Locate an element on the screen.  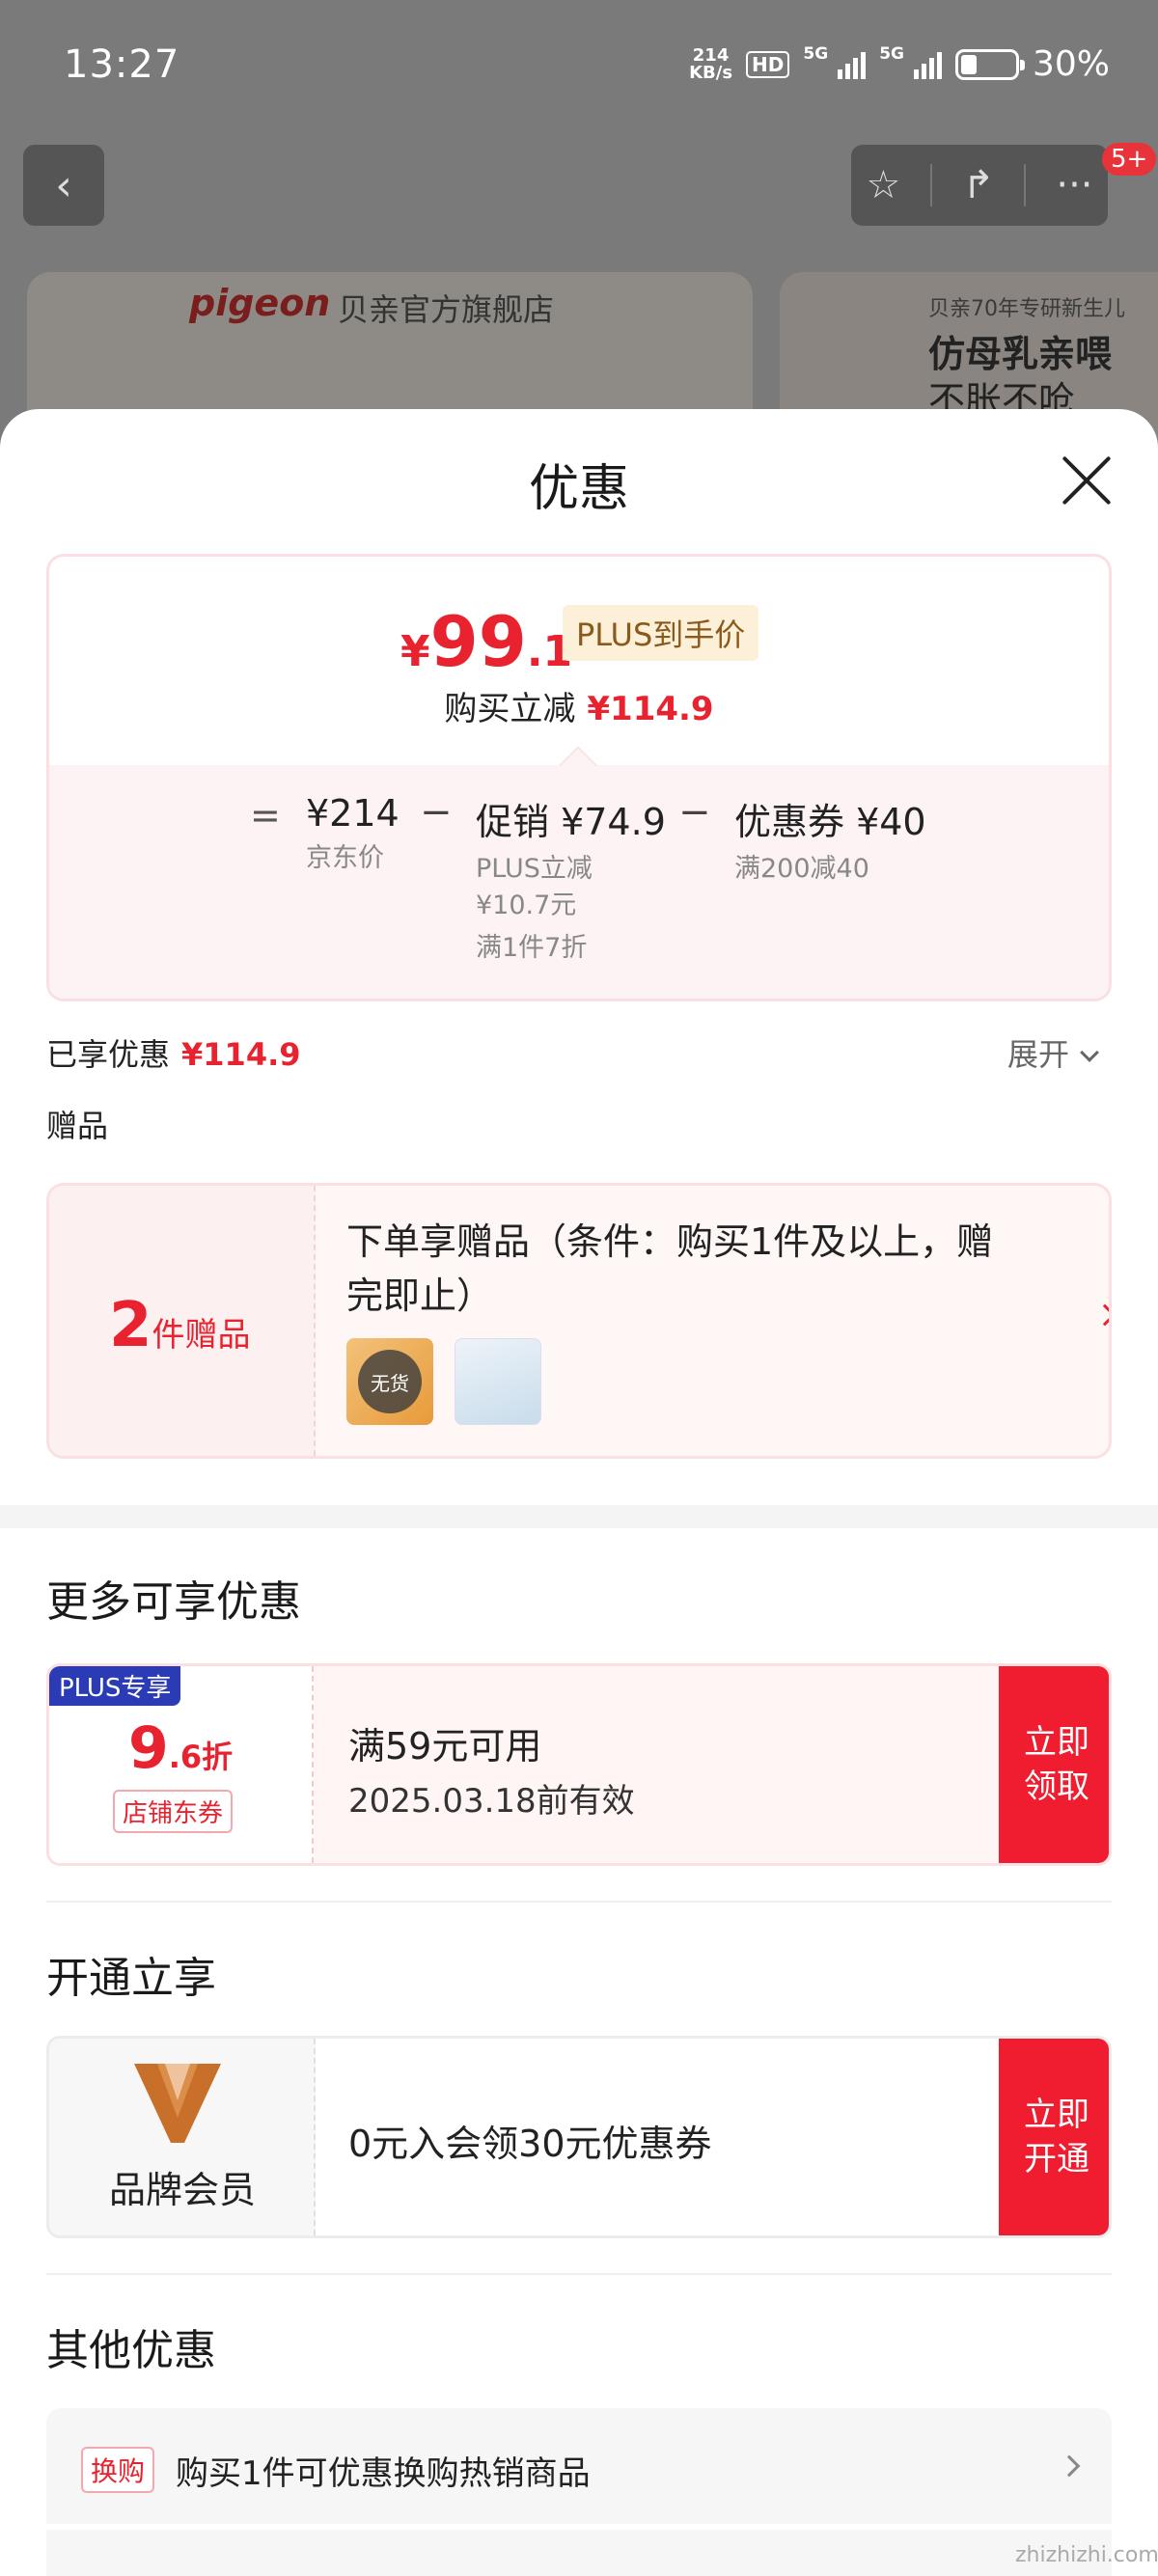
swap-tag: 换购 is located at coordinates (118, 2470).